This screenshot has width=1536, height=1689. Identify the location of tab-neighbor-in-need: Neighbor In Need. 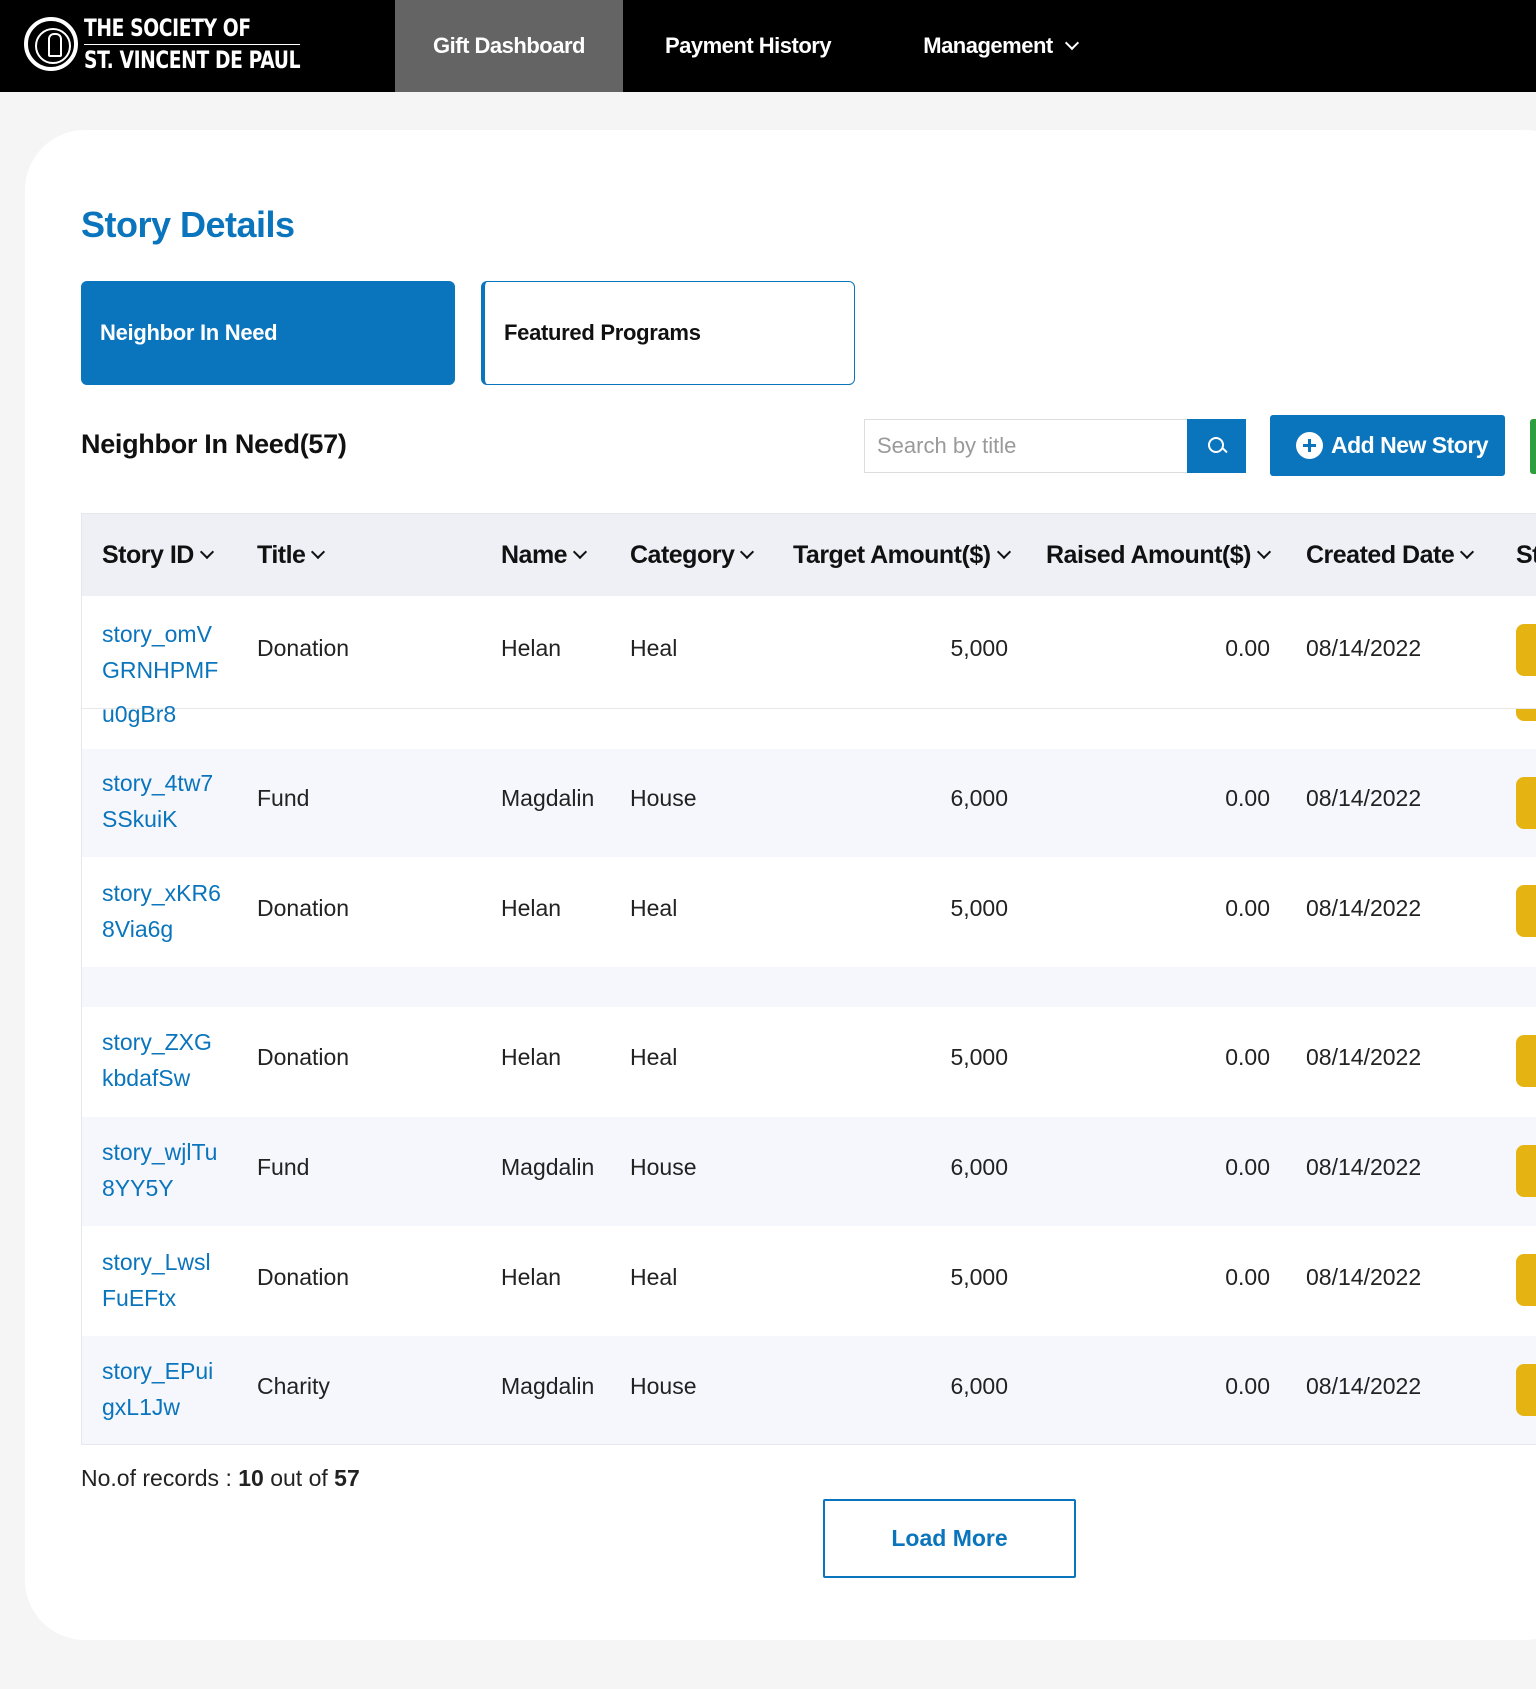
(268, 333).